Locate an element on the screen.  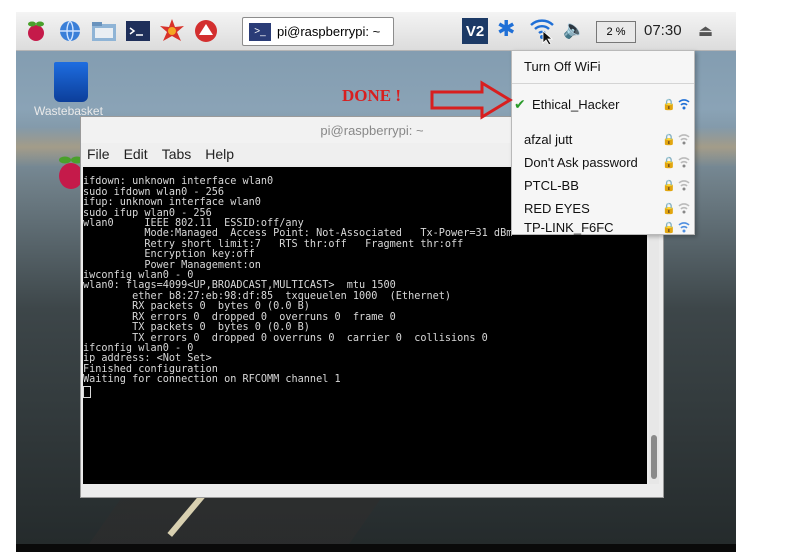
term-line: TX packets 0 bytes 0 (0.0 B) is located at coordinates (196, 328).